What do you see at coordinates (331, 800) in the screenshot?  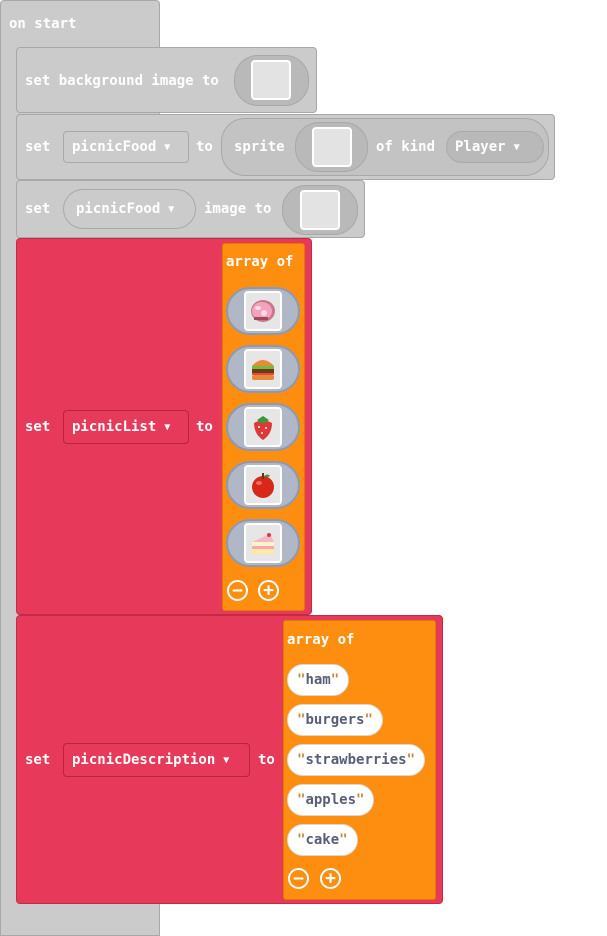 I see `string-item: "apples"` at bounding box center [331, 800].